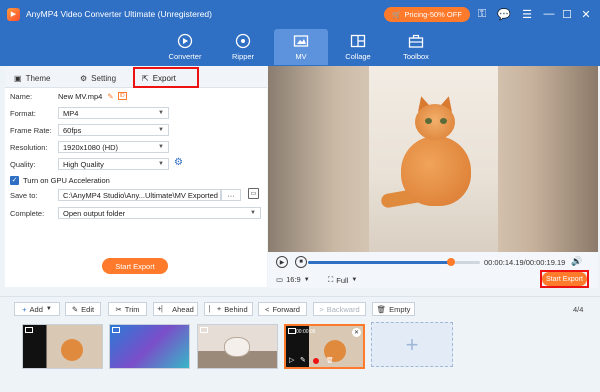 The image size is (600, 392). What do you see at coordinates (34, 147) in the screenshot?
I see `resolution-row: Resolution:` at bounding box center [34, 147].